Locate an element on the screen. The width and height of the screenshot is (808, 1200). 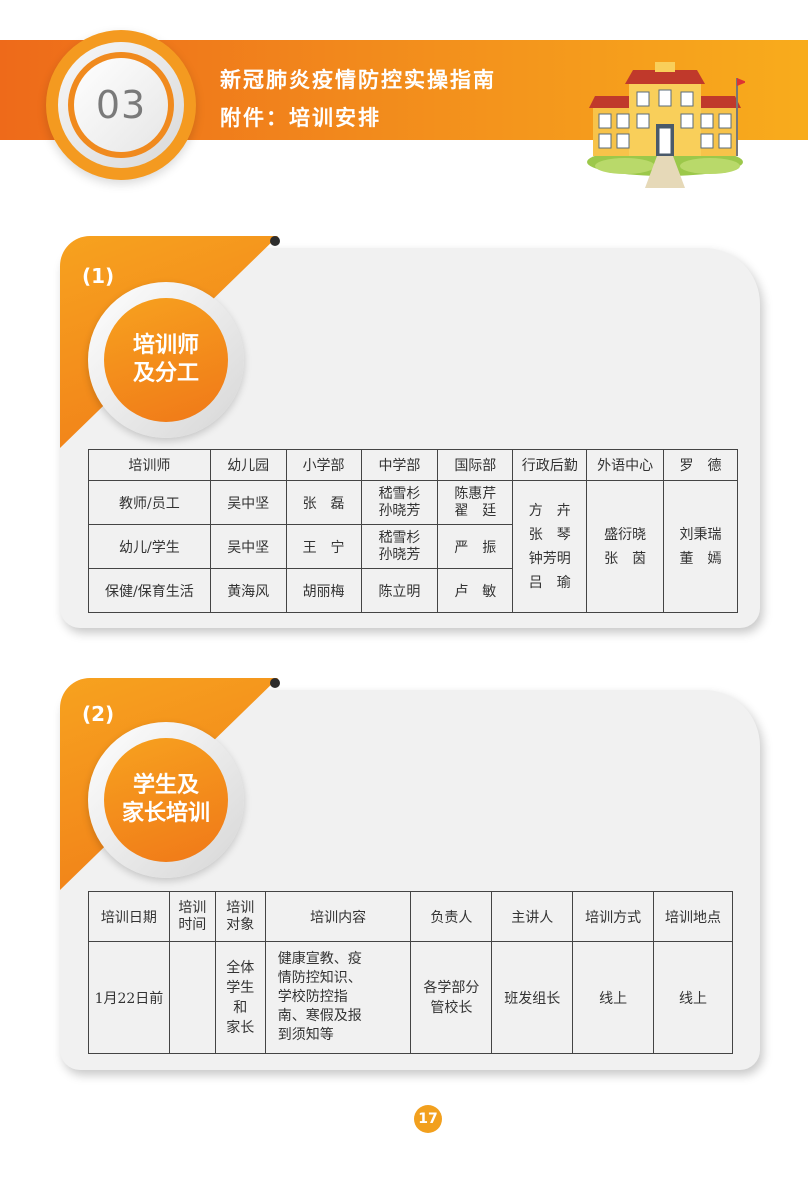
row-label: 保健/保育生活 is located at coordinates (149, 590).